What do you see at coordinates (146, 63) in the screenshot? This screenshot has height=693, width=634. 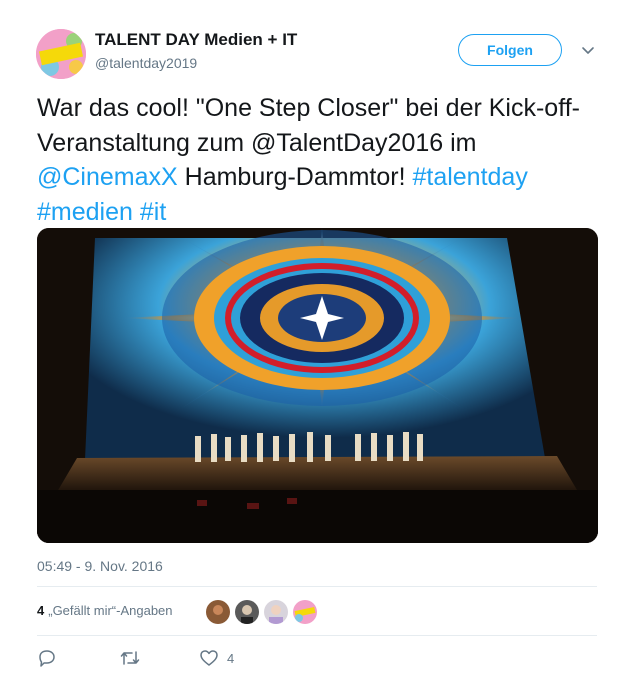 I see `author-handle: @talentday2019` at bounding box center [146, 63].